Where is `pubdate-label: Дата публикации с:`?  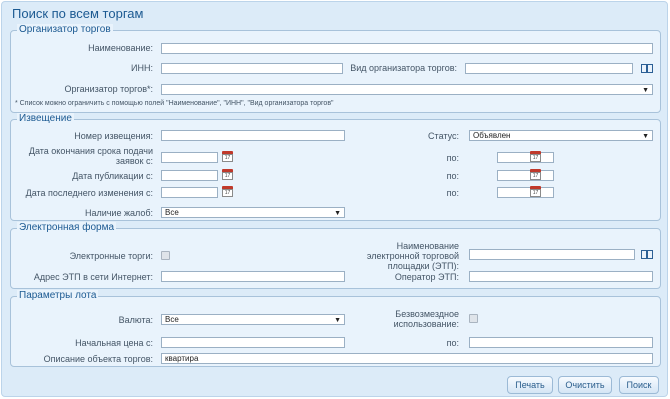 pubdate-label: Дата публикации с: is located at coordinates (112, 176).